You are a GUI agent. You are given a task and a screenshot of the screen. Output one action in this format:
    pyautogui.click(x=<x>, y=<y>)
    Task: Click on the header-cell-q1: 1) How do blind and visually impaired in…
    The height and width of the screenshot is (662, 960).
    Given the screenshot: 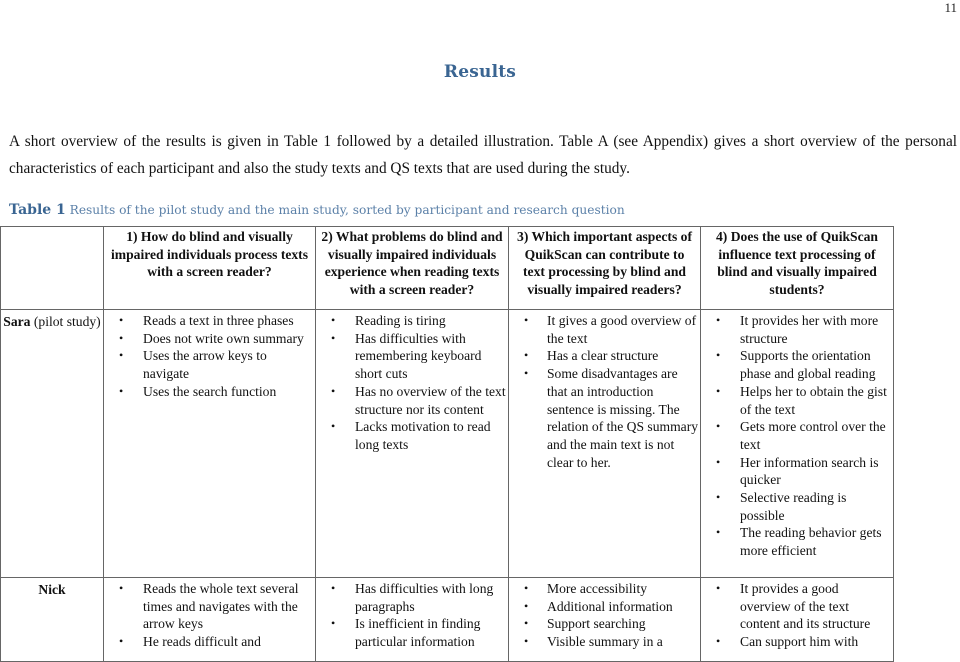 What is the action you would take?
    pyautogui.click(x=209, y=268)
    